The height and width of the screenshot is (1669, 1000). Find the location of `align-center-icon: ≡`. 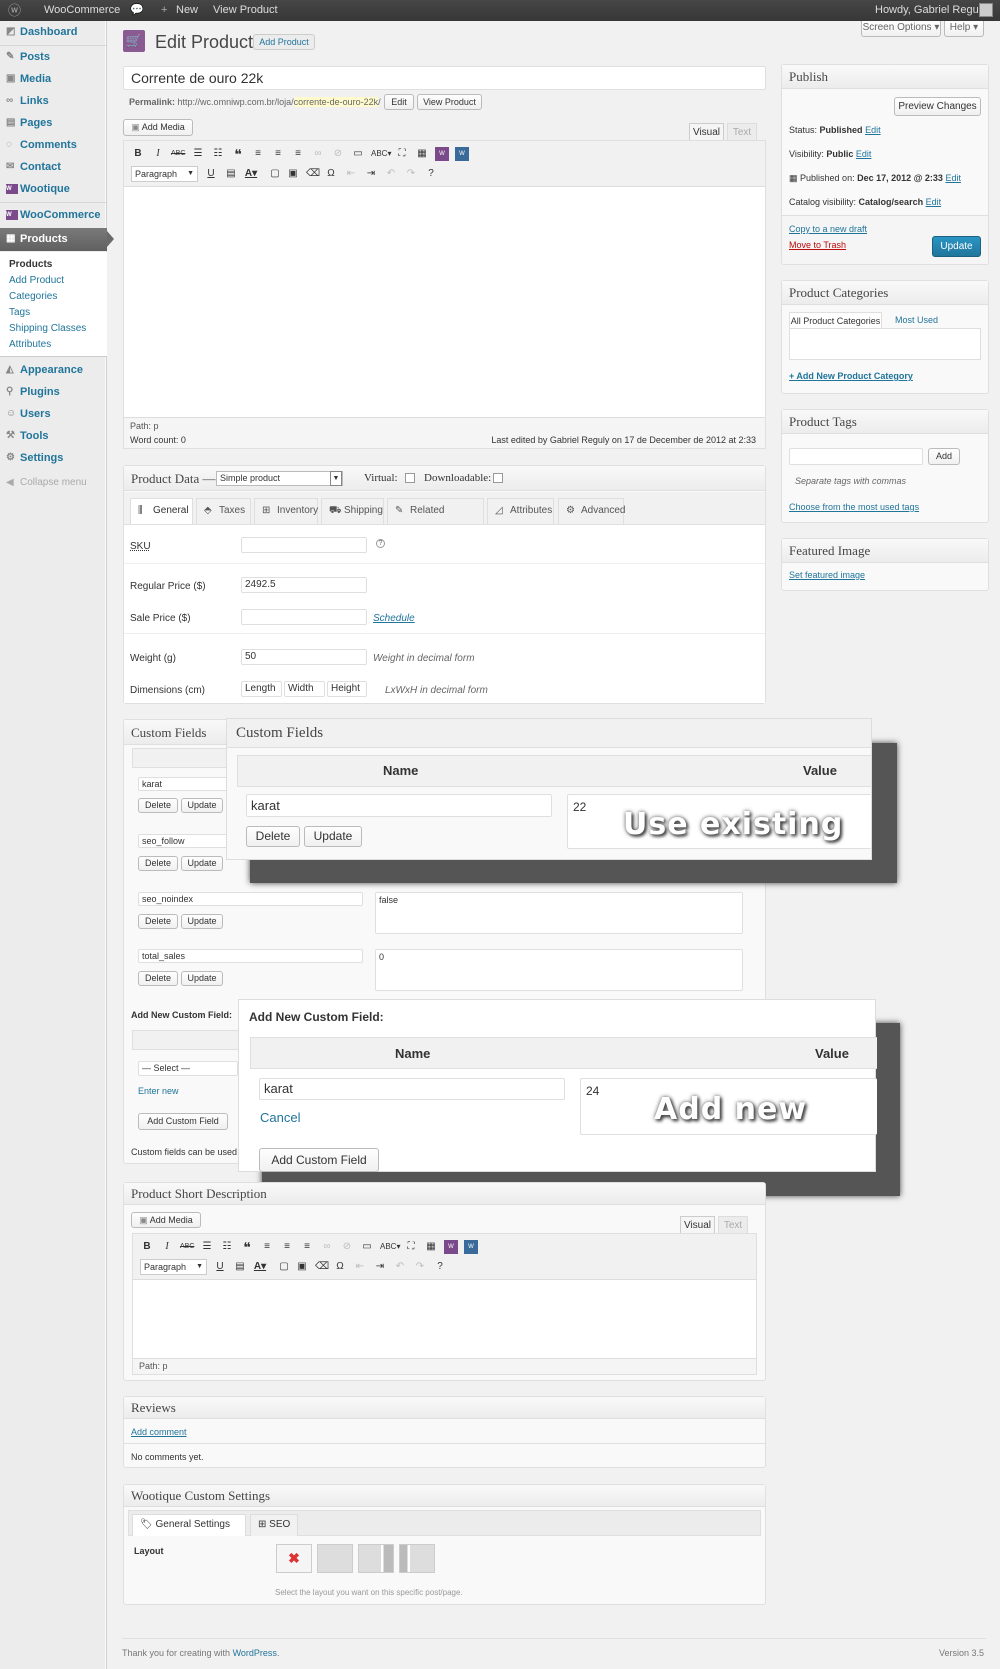

align-center-icon: ≡ is located at coordinates (287, 1247).